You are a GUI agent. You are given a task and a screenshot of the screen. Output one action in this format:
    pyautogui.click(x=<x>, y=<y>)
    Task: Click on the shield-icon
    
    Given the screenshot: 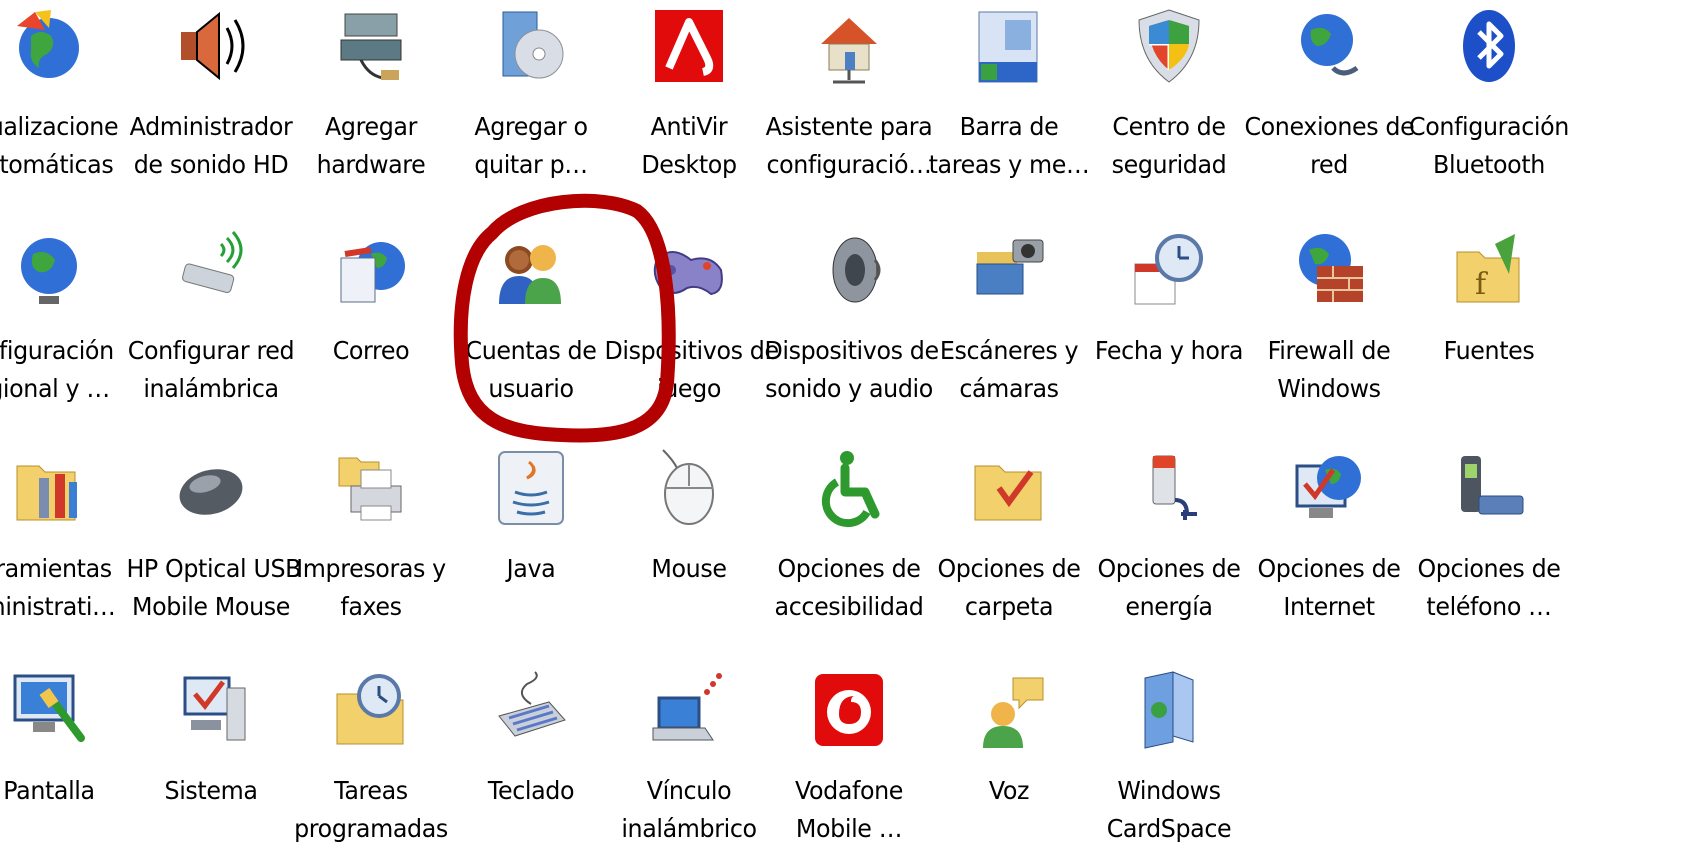 What is the action you would take?
    pyautogui.click(x=1169, y=46)
    